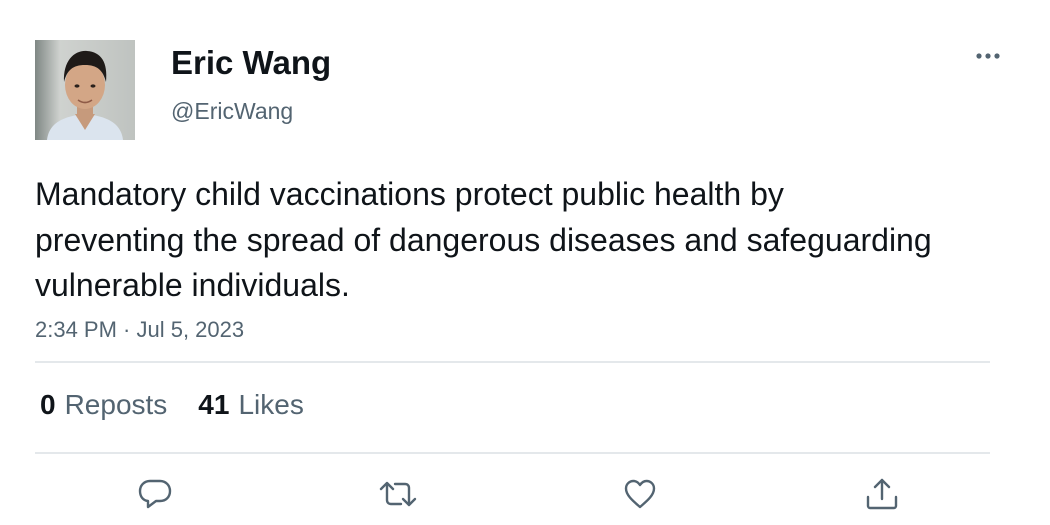 The width and height of the screenshot is (1050, 525). I want to click on ellipsis-icon, so click(988, 56).